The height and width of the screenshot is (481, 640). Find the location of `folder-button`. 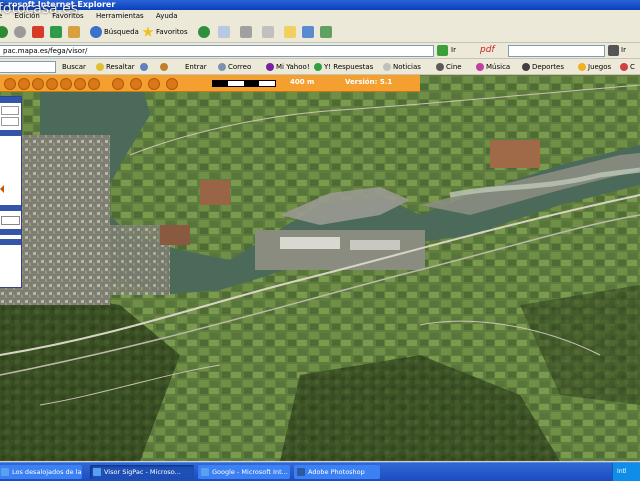

folder-button is located at coordinates (291, 32).